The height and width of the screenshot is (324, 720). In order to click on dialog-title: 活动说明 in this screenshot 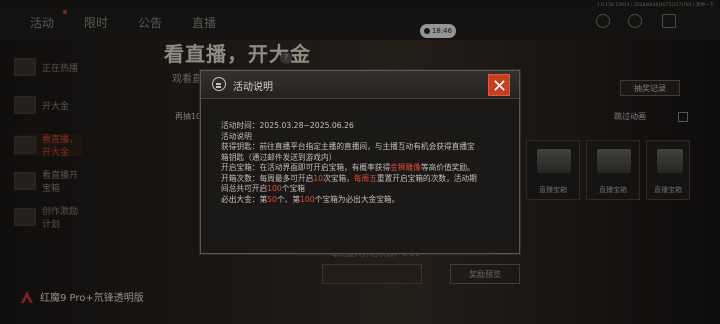, I will do `click(253, 87)`.